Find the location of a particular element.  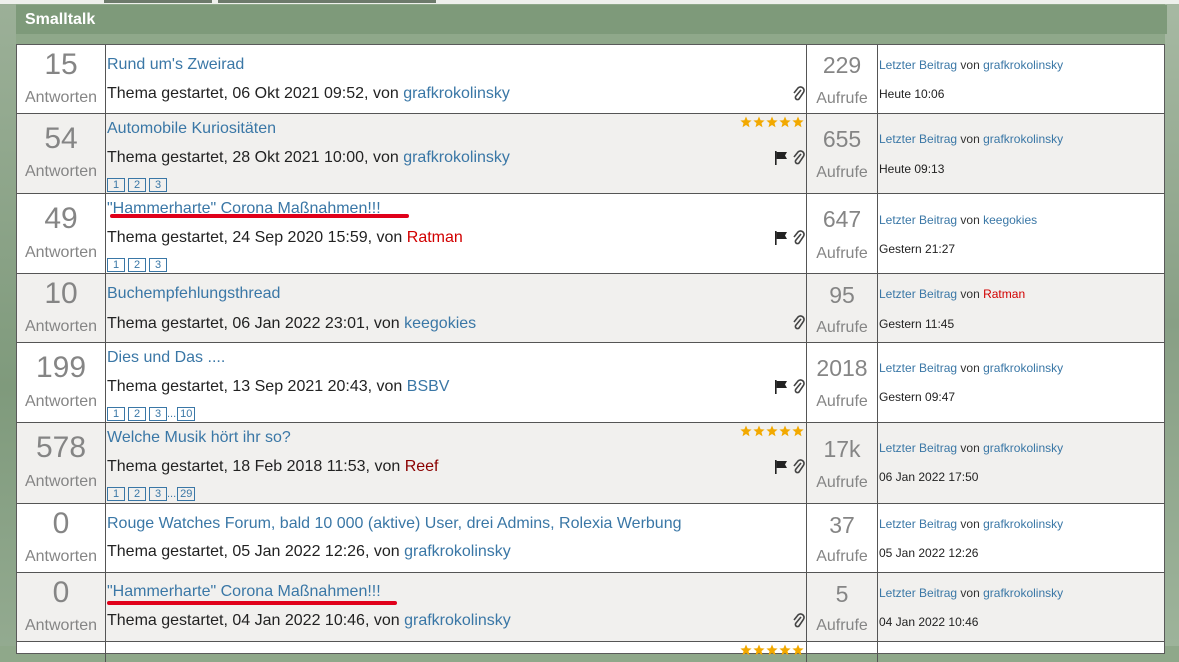

author-link: Reef is located at coordinates (422, 466).